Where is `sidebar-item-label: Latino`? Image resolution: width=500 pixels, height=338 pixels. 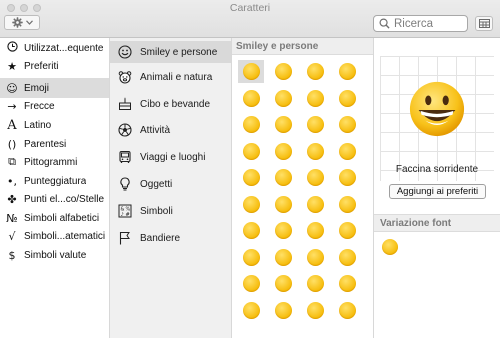 sidebar-item-label: Latino is located at coordinates (38, 125).